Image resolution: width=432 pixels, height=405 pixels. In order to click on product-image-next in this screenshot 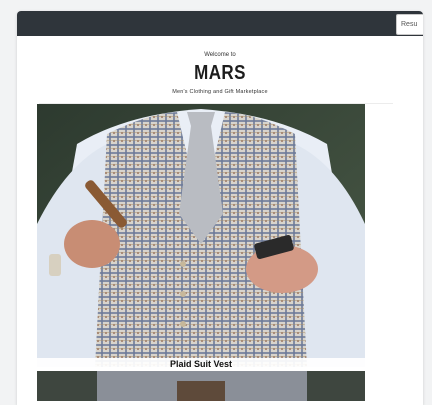, I will do `click(201, 386)`.